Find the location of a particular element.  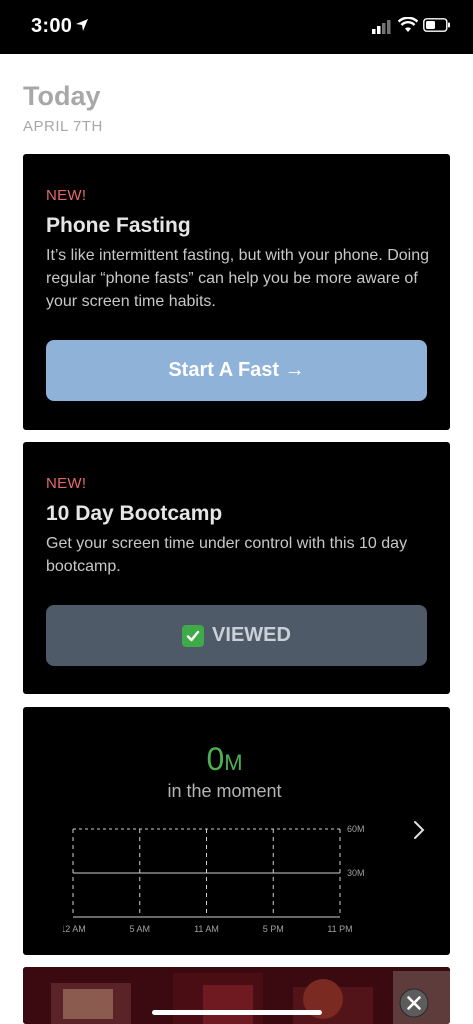

y-tick-label: 60M is located at coordinates (356, 829).